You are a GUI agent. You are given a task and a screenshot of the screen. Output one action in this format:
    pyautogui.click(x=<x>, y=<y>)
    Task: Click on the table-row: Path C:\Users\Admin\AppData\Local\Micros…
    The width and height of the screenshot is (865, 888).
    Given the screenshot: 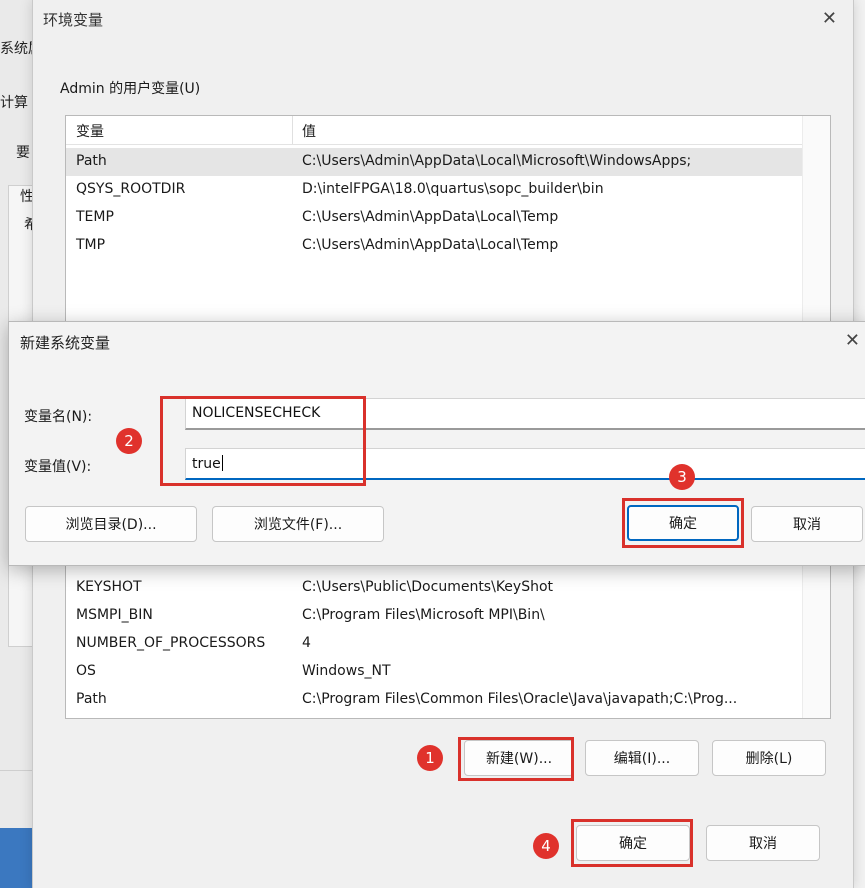 What is the action you would take?
    pyautogui.click(x=434, y=162)
    